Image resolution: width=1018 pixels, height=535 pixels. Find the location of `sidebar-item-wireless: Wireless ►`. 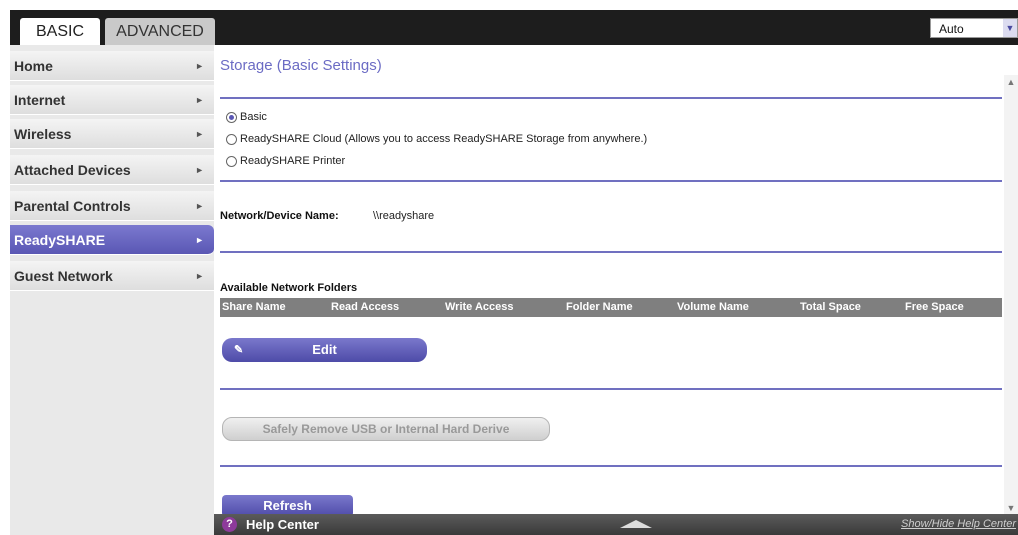

sidebar-item-wireless: Wireless ► is located at coordinates (112, 134).